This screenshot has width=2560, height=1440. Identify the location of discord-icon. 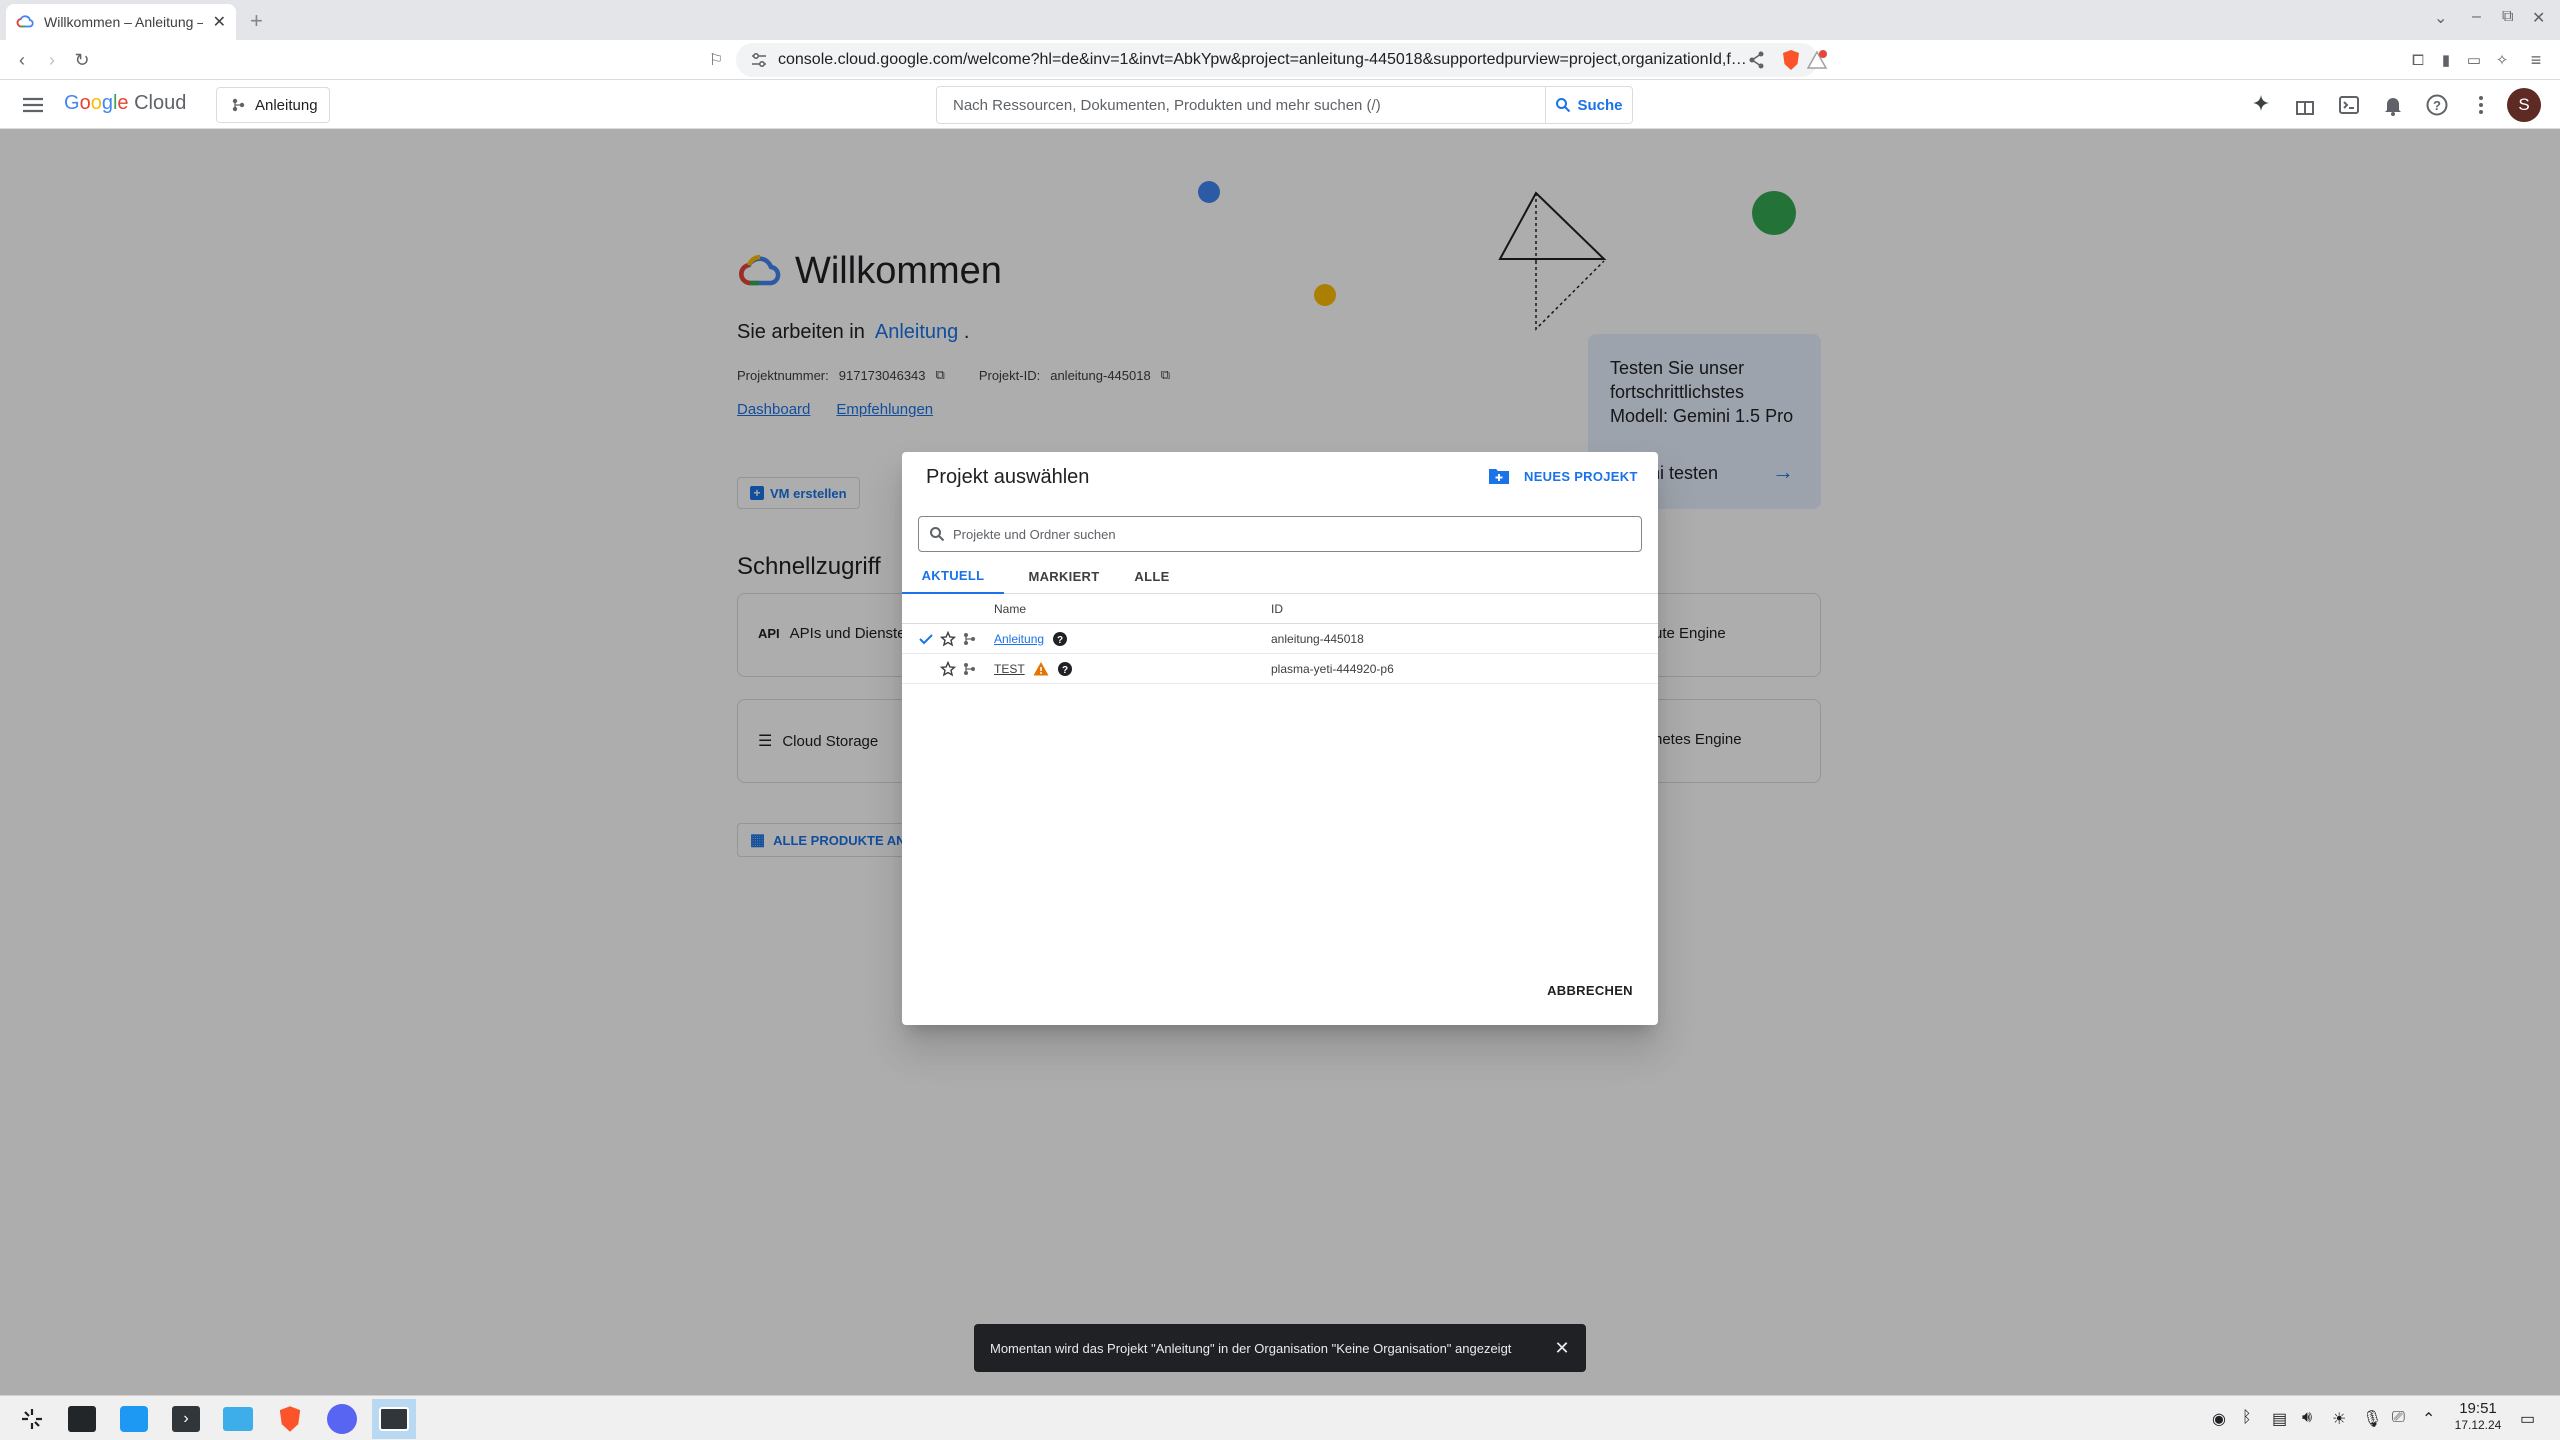
(342, 1419).